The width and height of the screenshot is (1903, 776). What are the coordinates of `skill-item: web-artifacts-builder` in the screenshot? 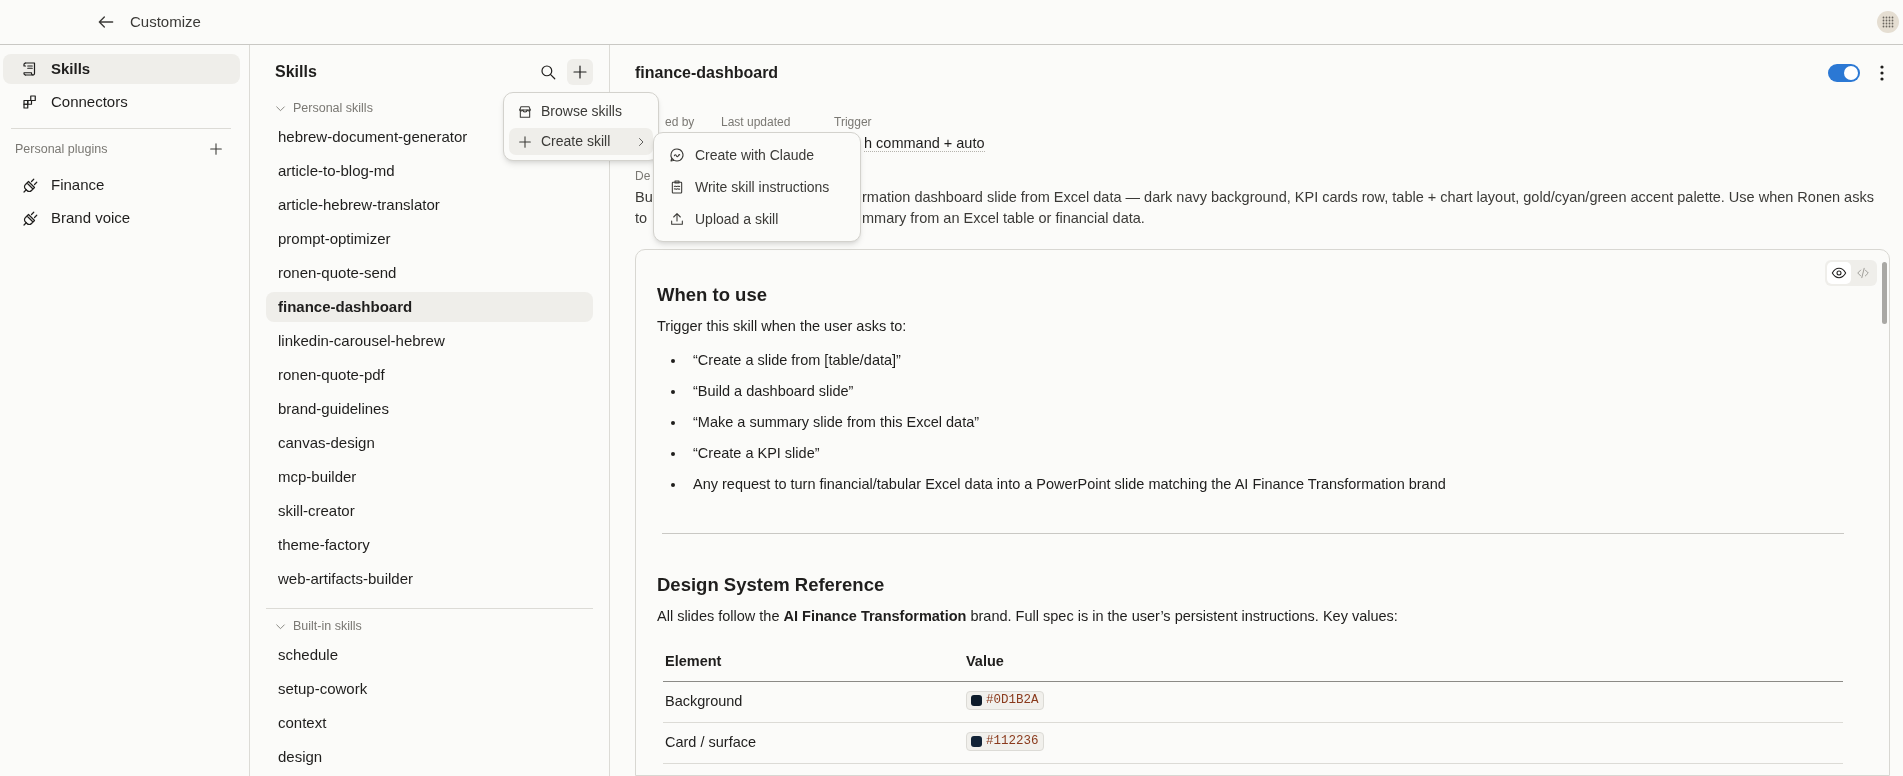 It's located at (429, 578).